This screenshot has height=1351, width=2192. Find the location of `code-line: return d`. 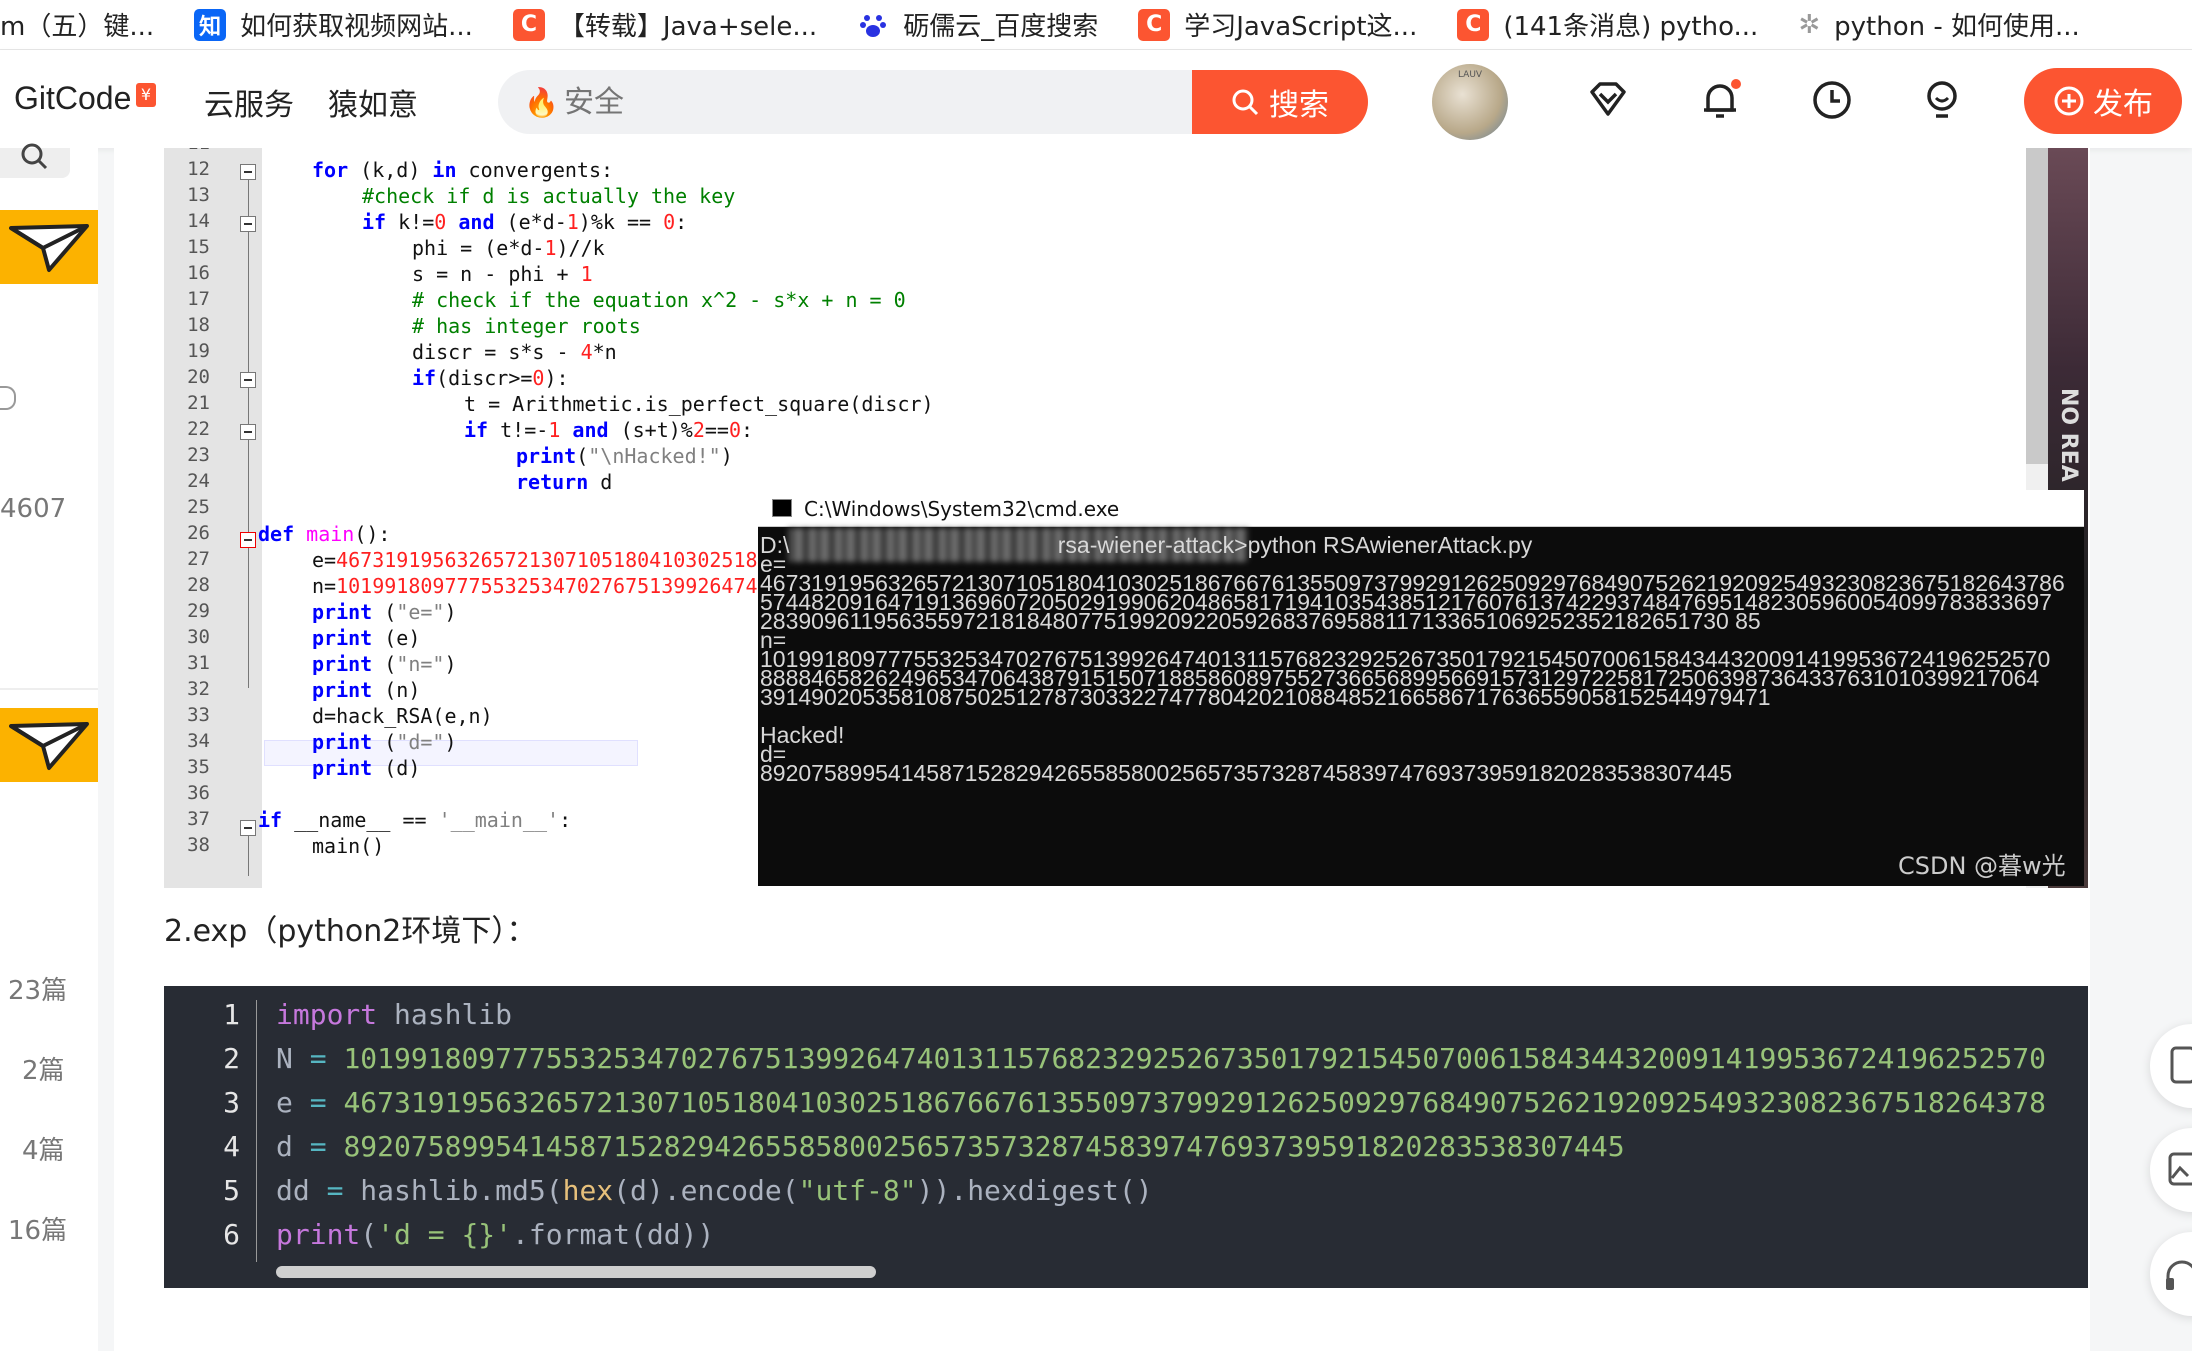

code-line: return d is located at coordinates (564, 482).